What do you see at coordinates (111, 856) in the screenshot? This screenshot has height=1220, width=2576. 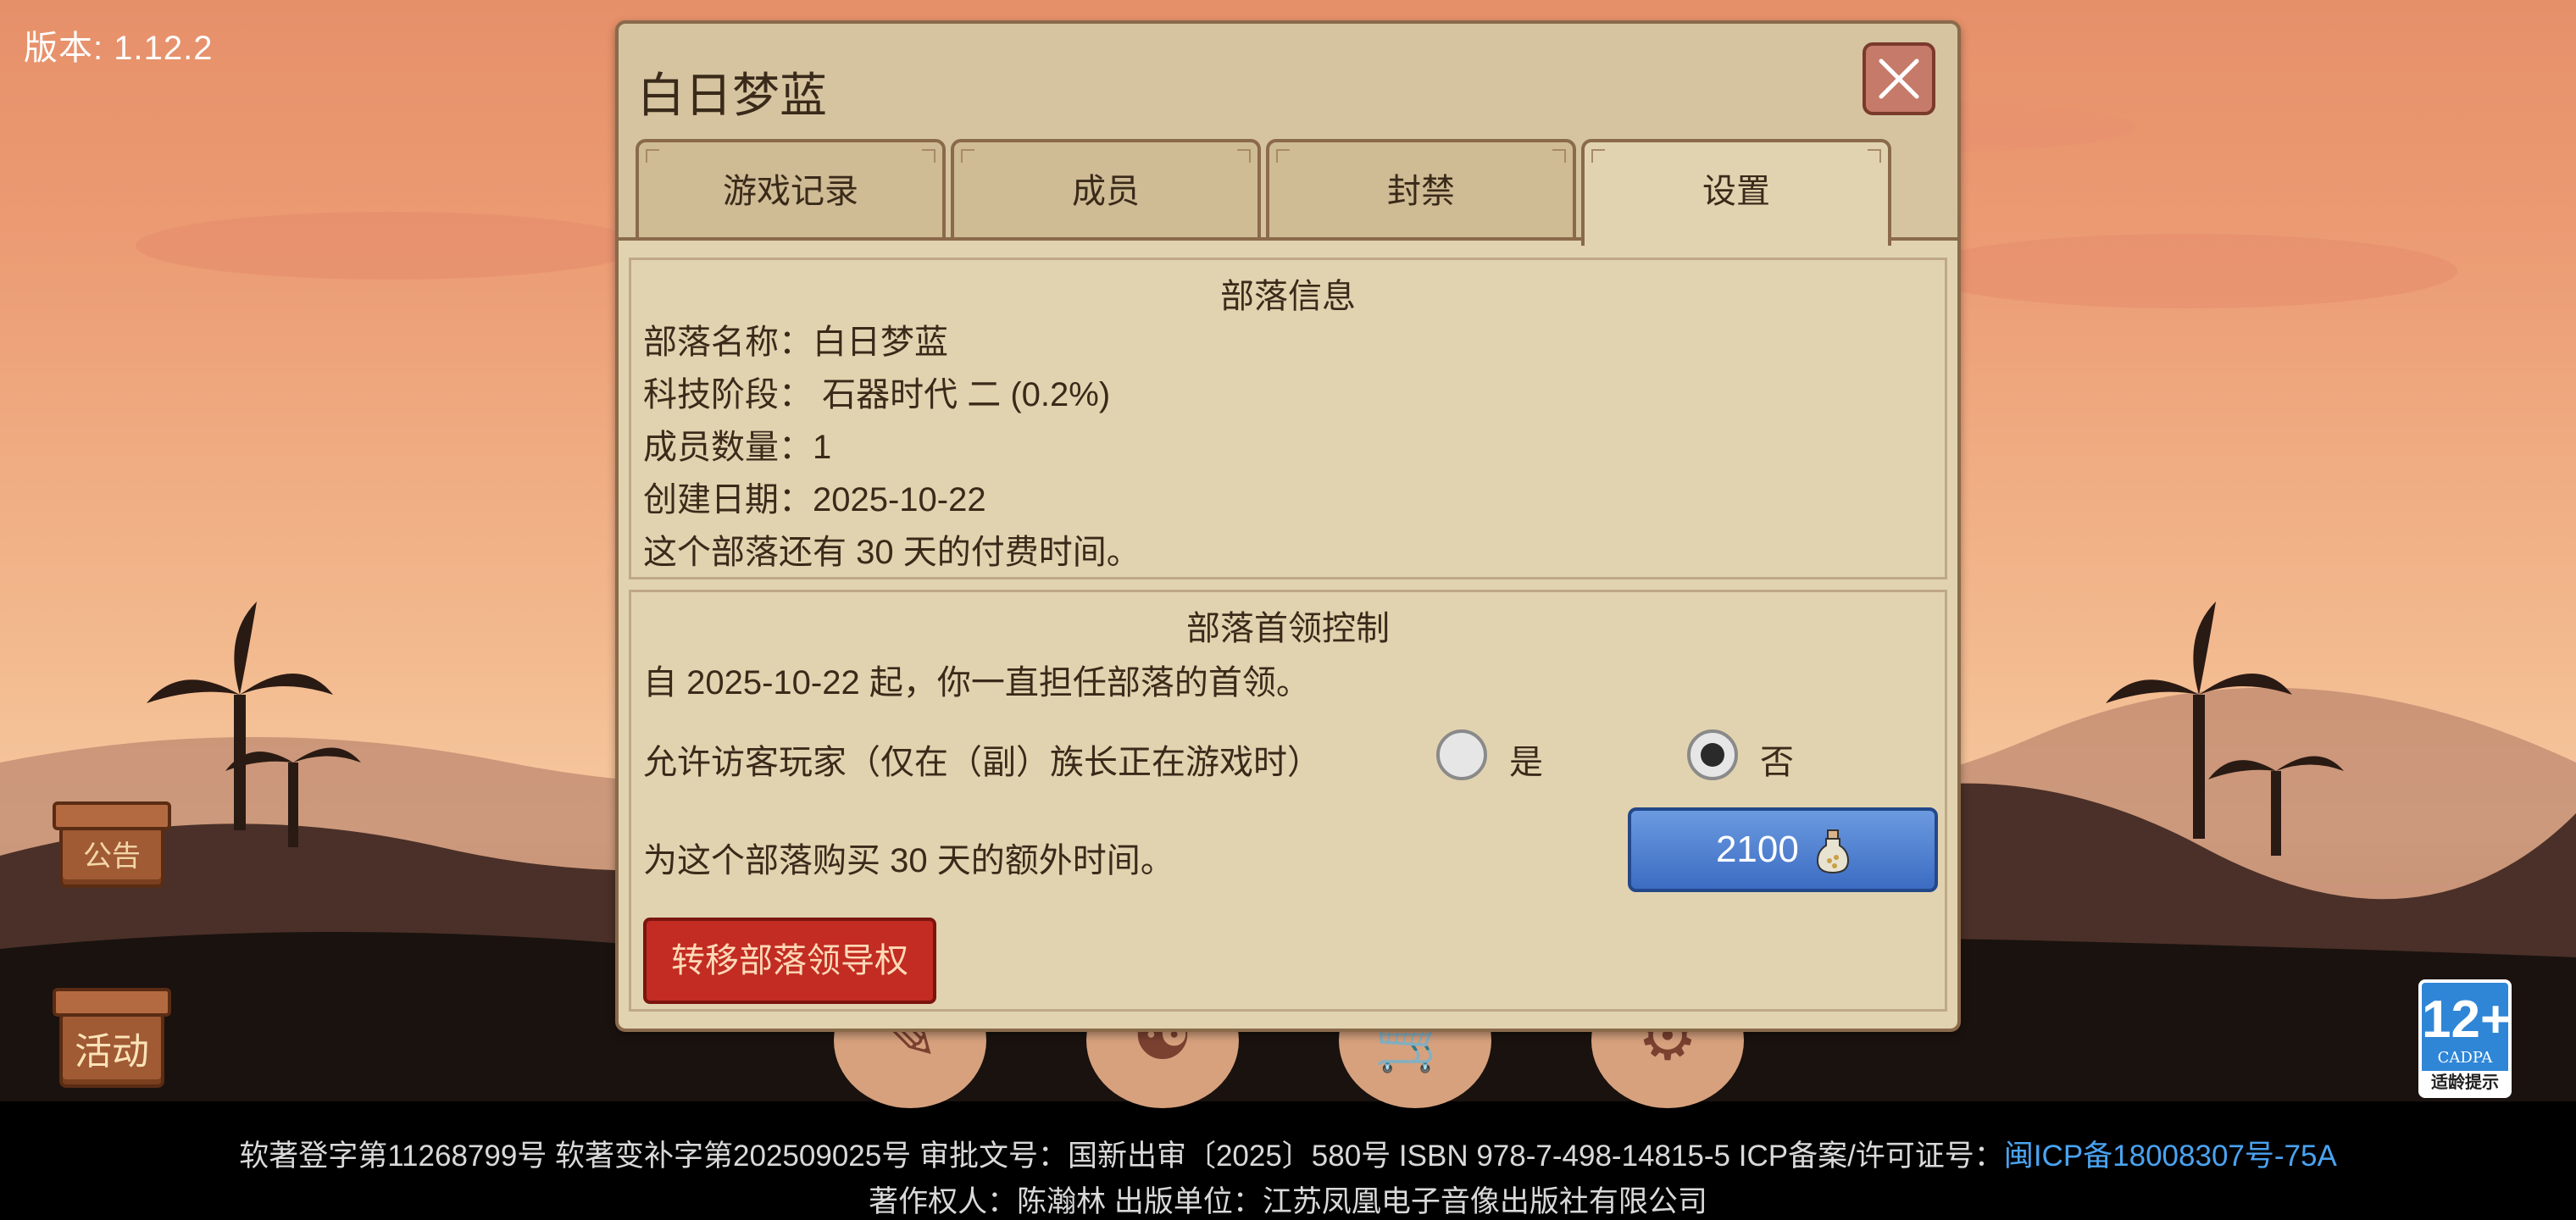 I see `notice-label: 公告` at bounding box center [111, 856].